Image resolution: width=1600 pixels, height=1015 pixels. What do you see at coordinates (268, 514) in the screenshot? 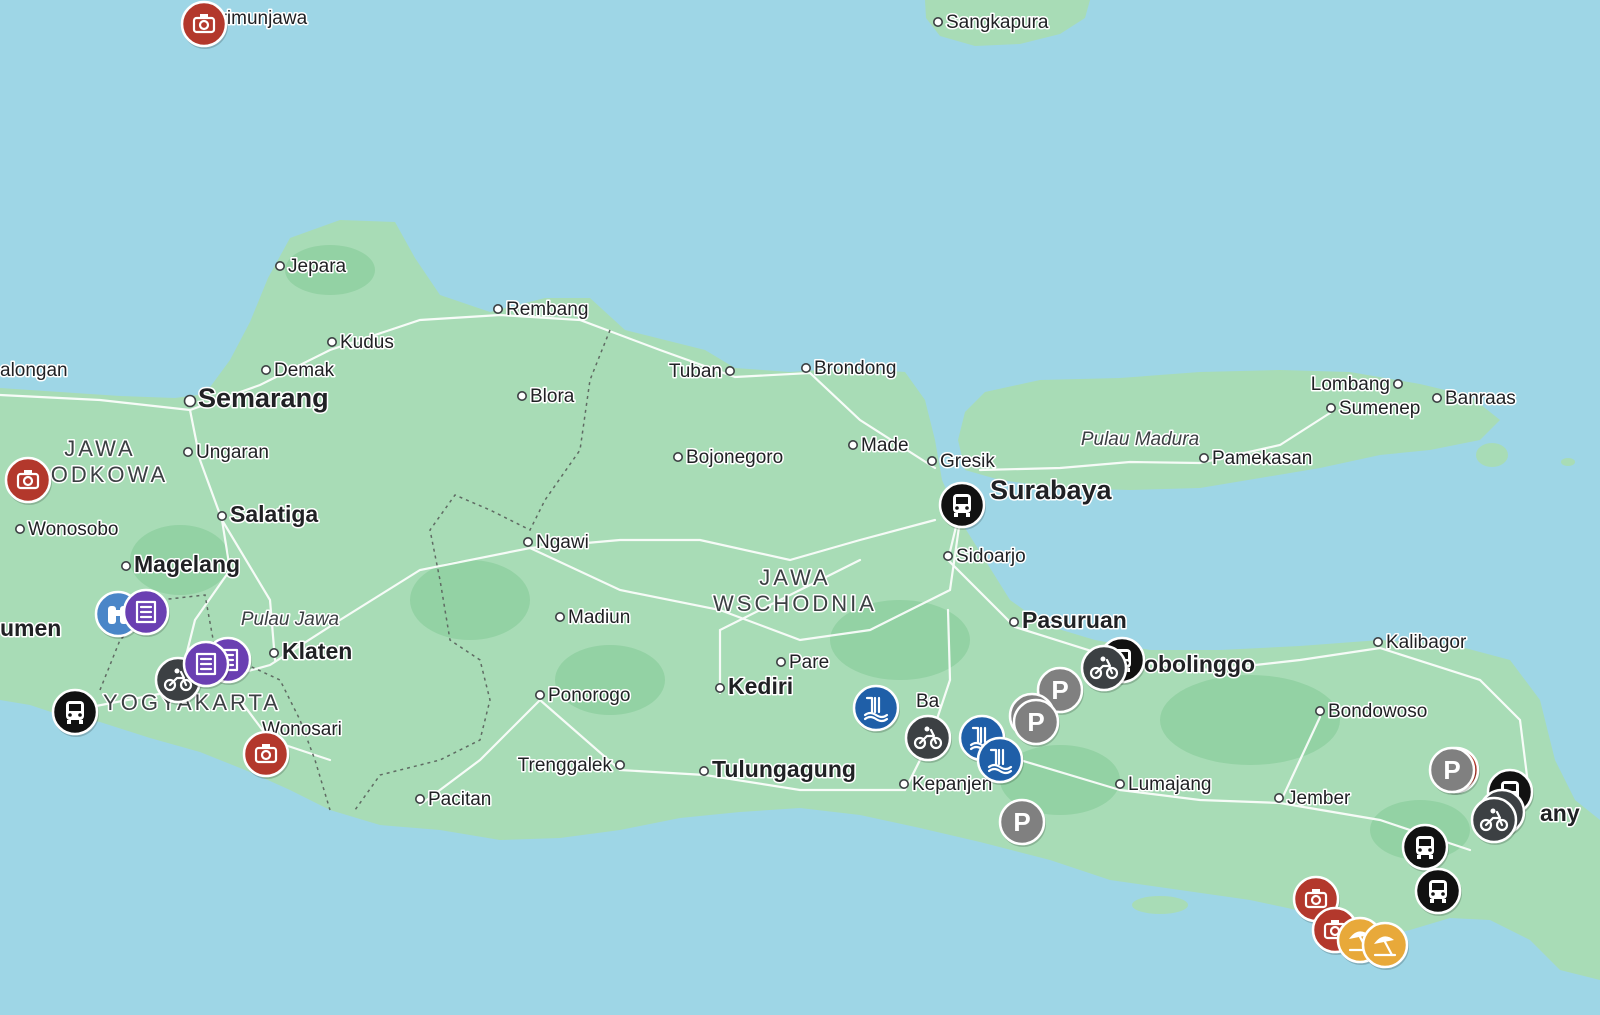
I see `place-salatiga: Salatiga` at bounding box center [268, 514].